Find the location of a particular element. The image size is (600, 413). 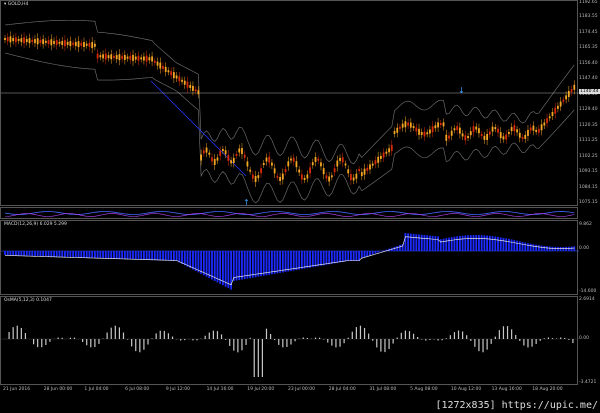

indicator-strip-pane is located at coordinates (289, 213).